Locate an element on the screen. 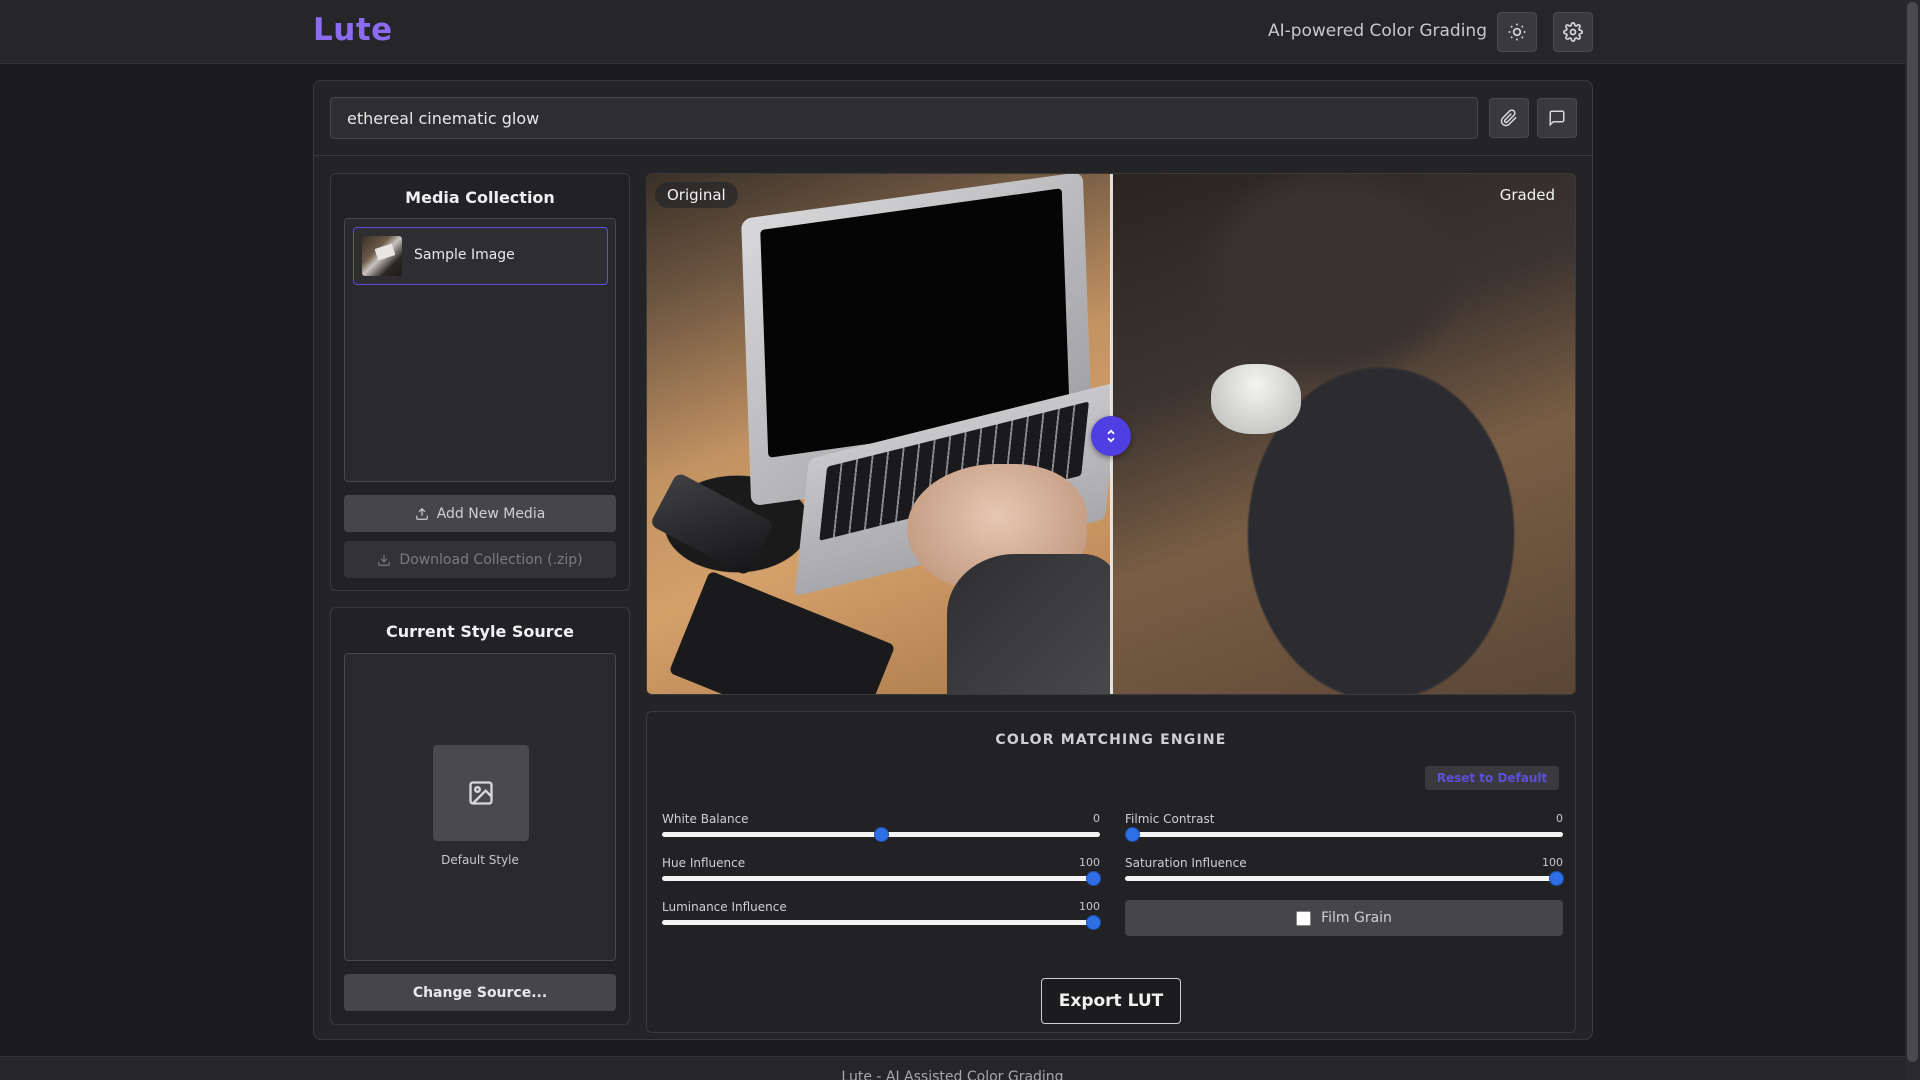 The height and width of the screenshot is (1080, 1920). attach-button is located at coordinates (1509, 118).